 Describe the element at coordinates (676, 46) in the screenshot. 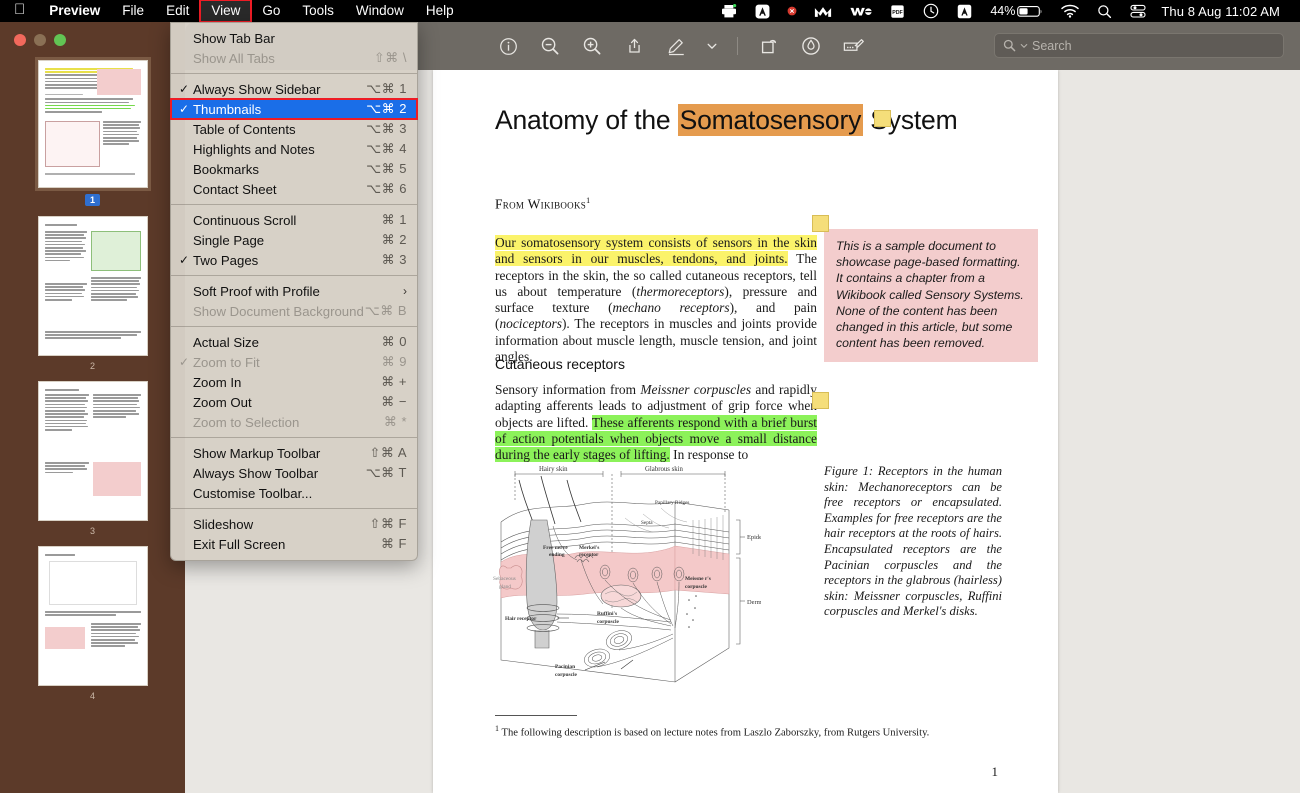

I see `markup-pen-icon` at that location.